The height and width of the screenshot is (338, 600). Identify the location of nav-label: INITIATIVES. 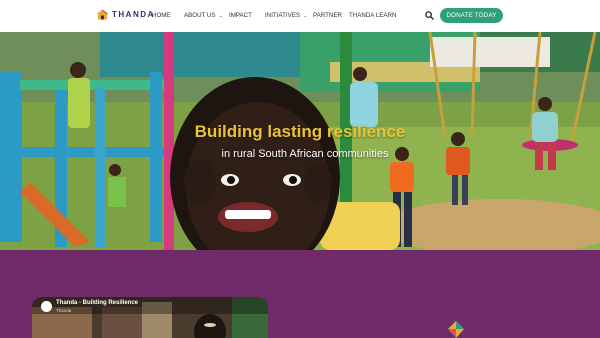
(282, 15).